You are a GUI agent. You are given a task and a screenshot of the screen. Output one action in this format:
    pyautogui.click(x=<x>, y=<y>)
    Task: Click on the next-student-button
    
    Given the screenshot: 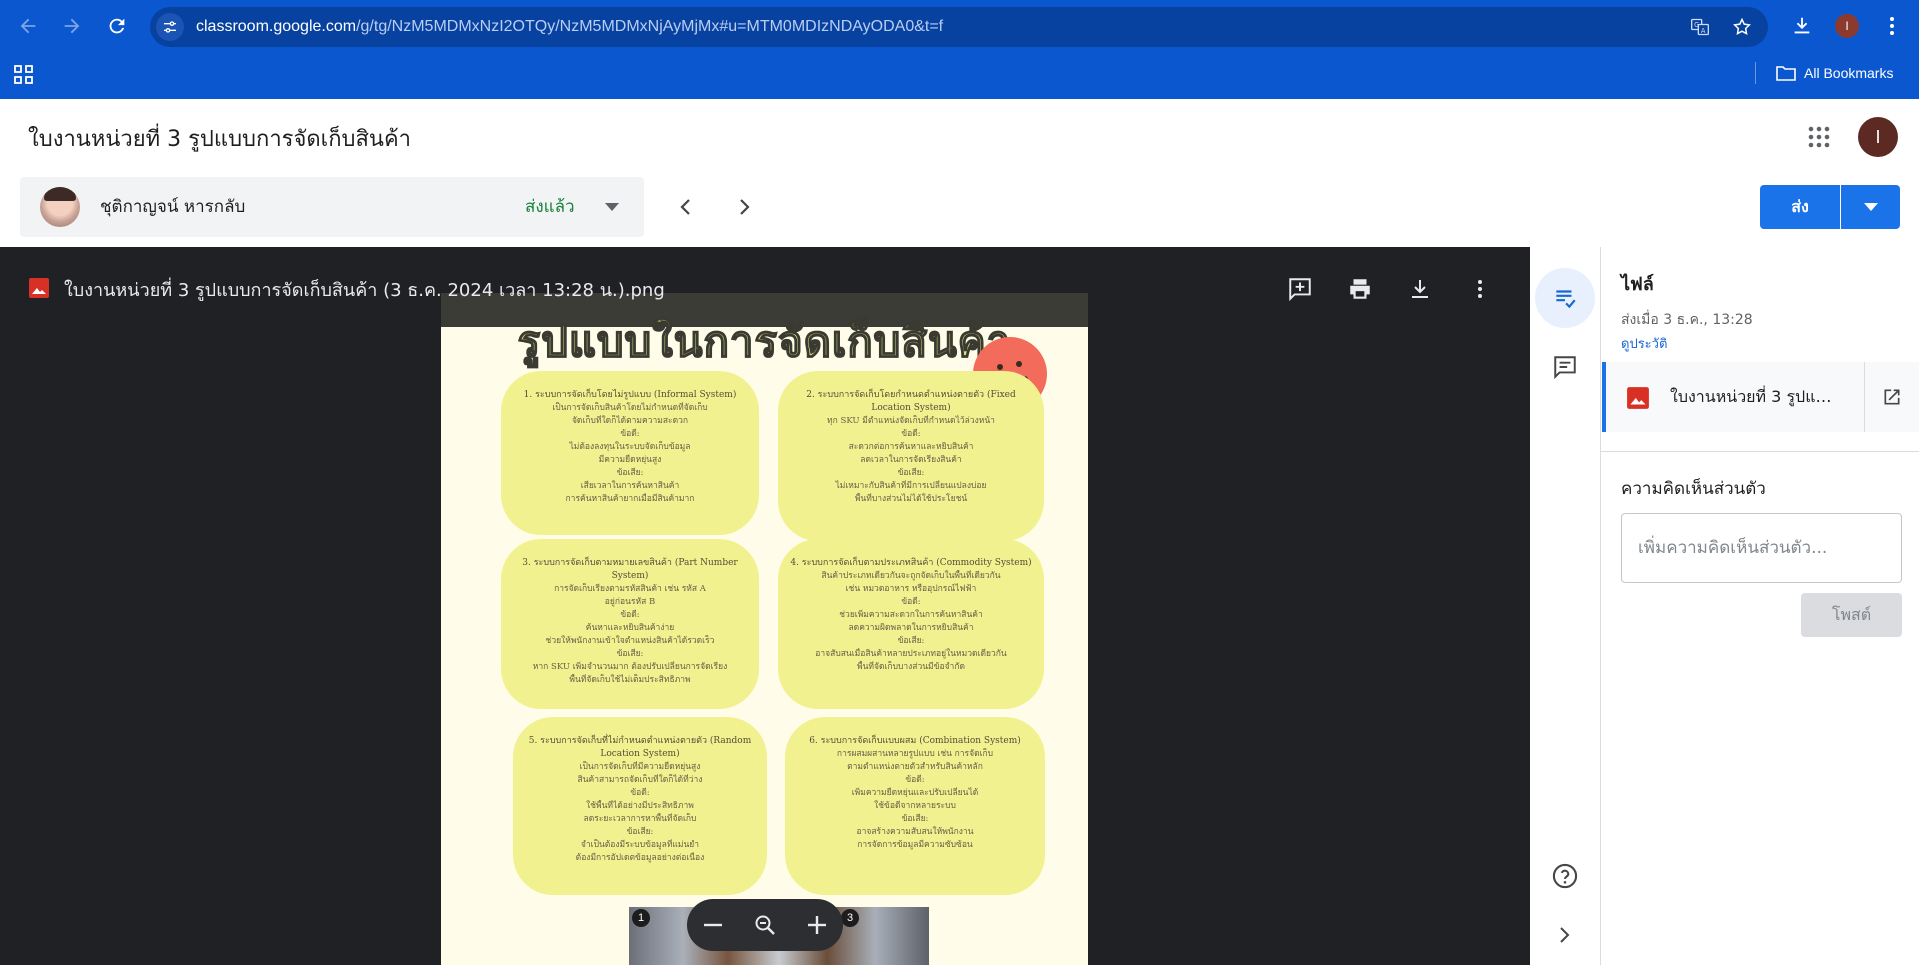 What is the action you would take?
    pyautogui.click(x=745, y=207)
    